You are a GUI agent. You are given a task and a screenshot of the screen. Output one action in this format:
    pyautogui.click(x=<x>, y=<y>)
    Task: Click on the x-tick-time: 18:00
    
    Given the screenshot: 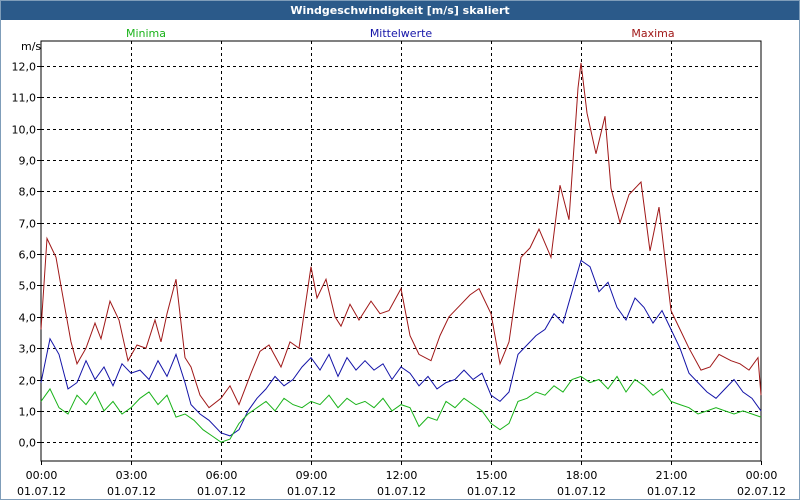 What is the action you would take?
    pyautogui.click(x=582, y=475)
    